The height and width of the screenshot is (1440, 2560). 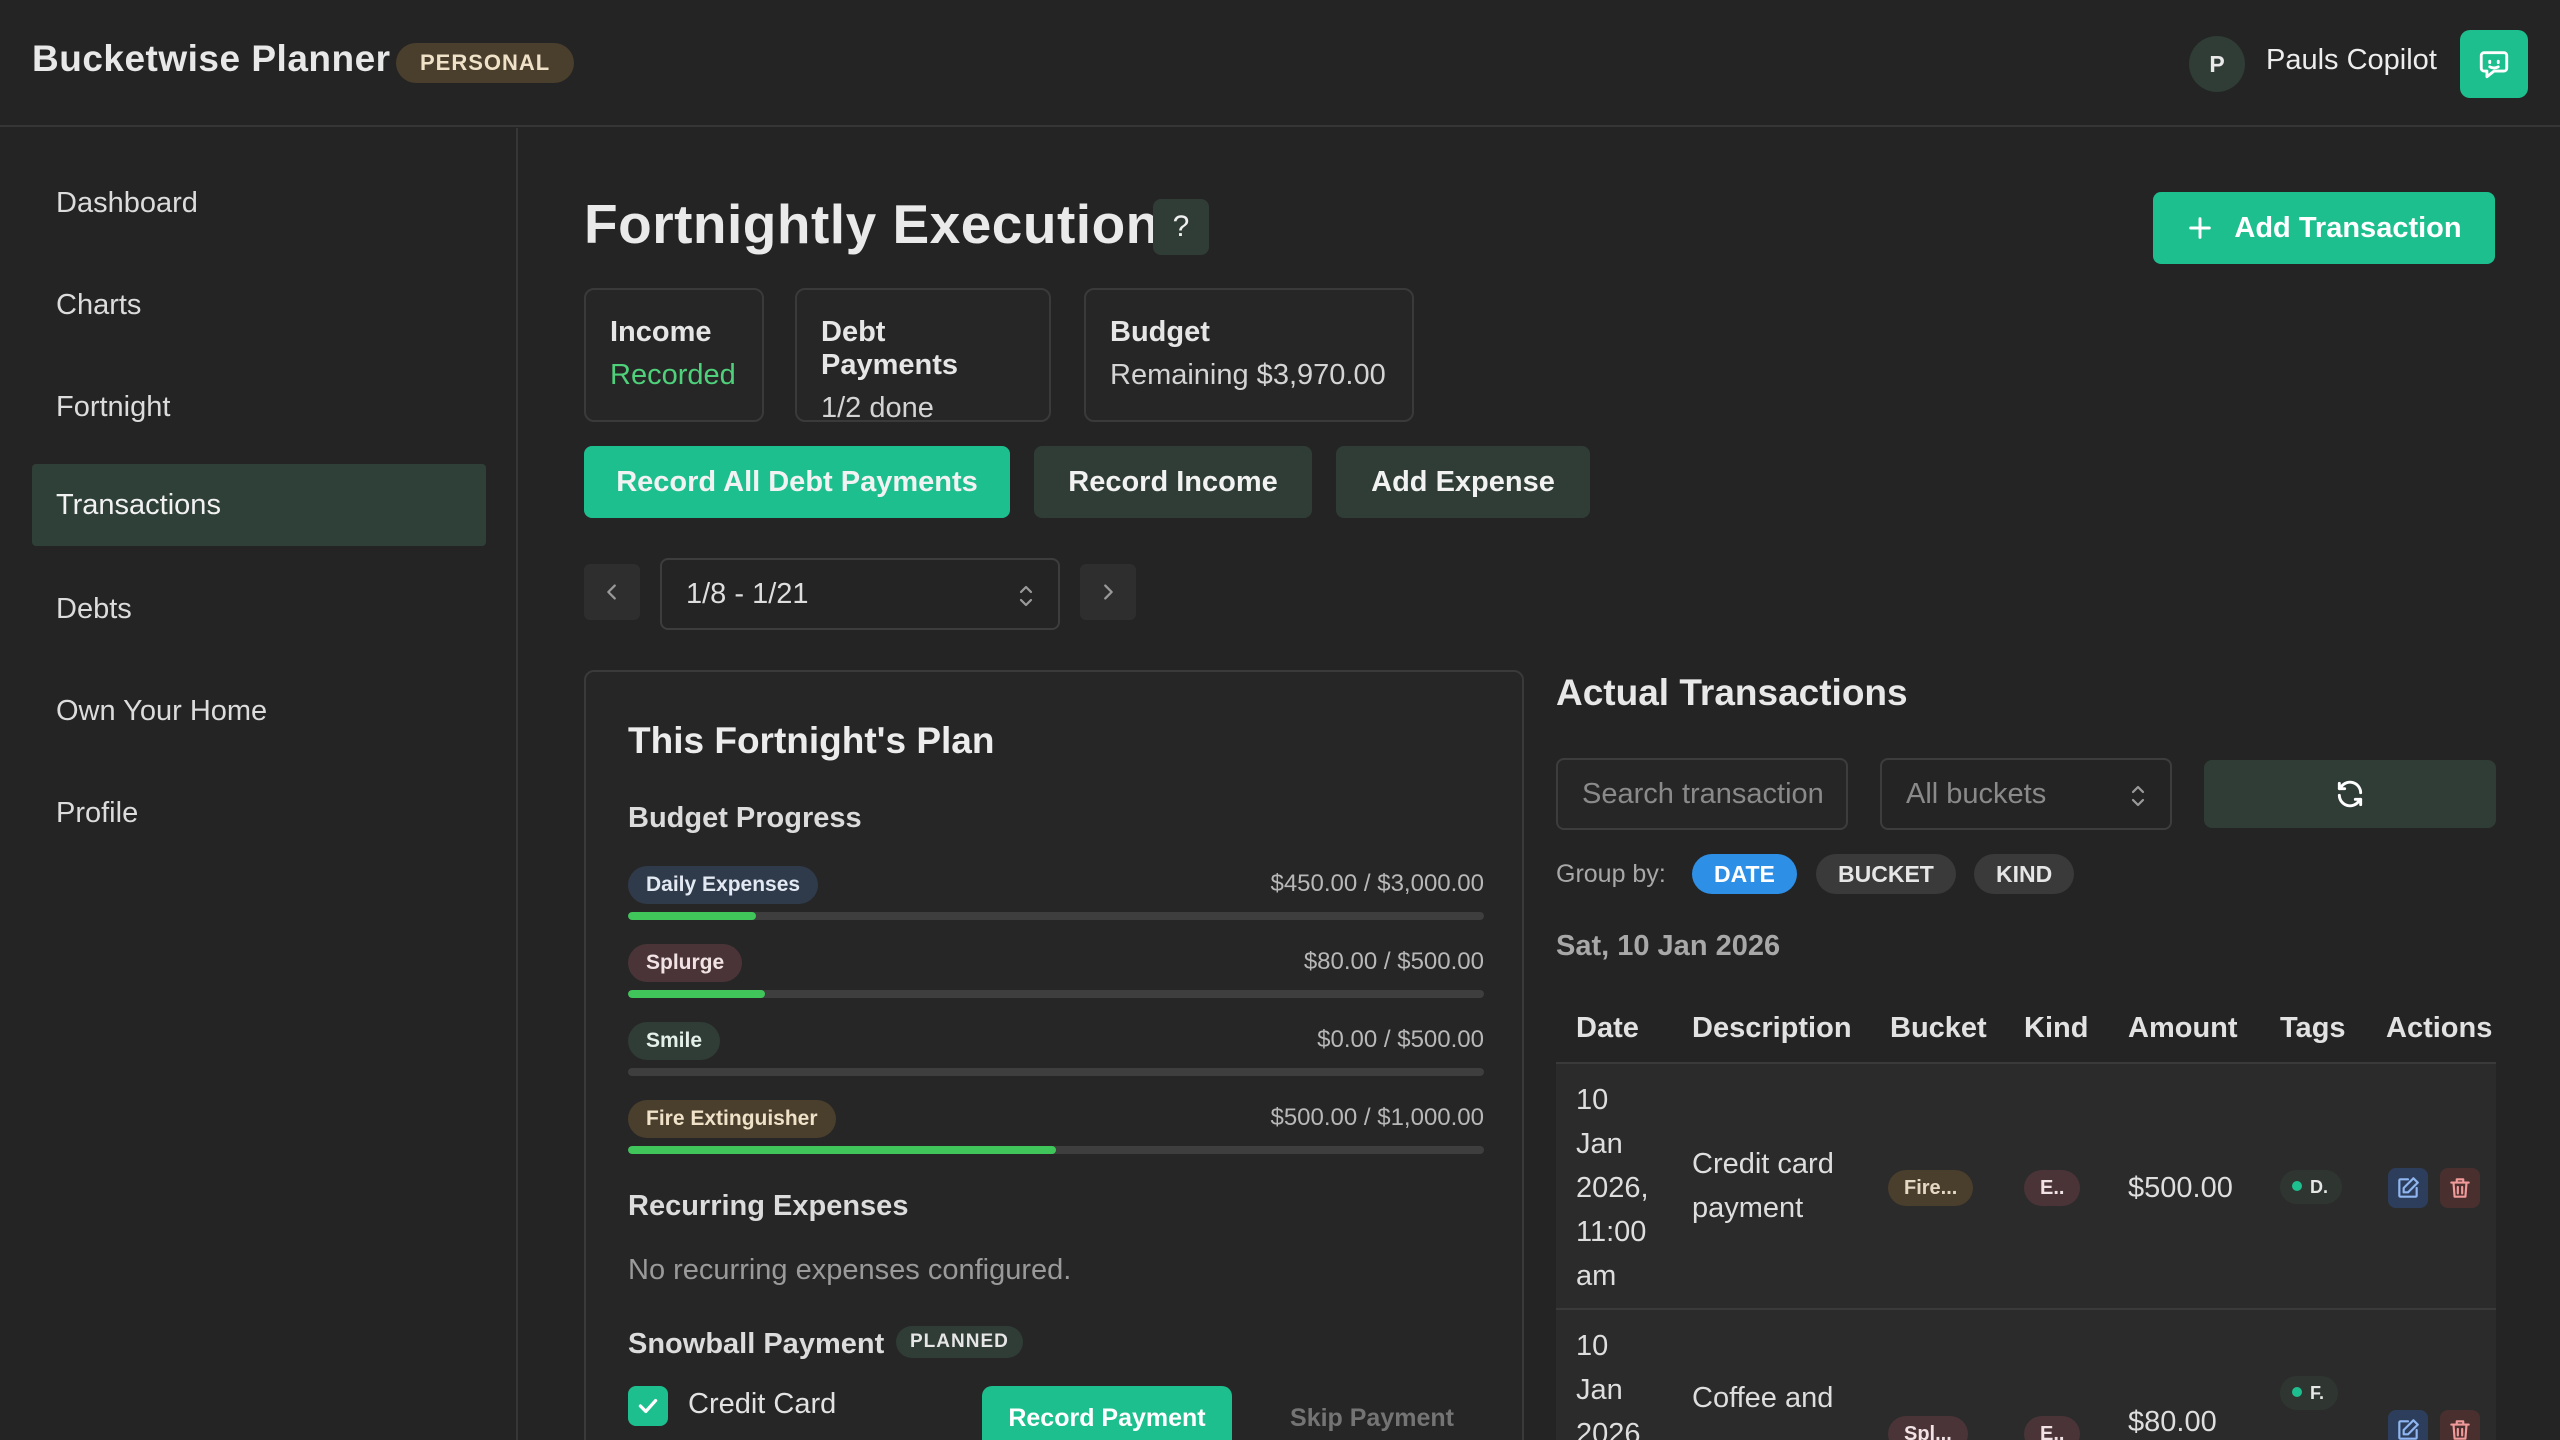 I want to click on description-cell: Credit card payment, so click(x=1763, y=1186).